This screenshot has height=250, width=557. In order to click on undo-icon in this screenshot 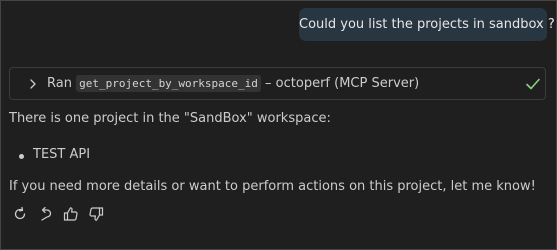, I will do `click(46, 213)`.